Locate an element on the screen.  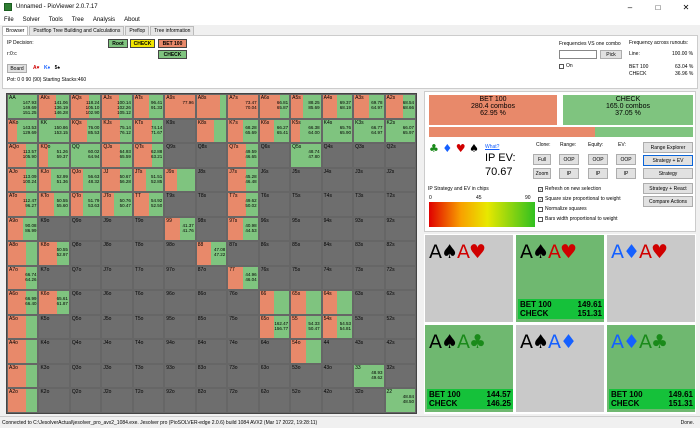
hand-cell-96o: 96o is located at coordinates (180, 302).